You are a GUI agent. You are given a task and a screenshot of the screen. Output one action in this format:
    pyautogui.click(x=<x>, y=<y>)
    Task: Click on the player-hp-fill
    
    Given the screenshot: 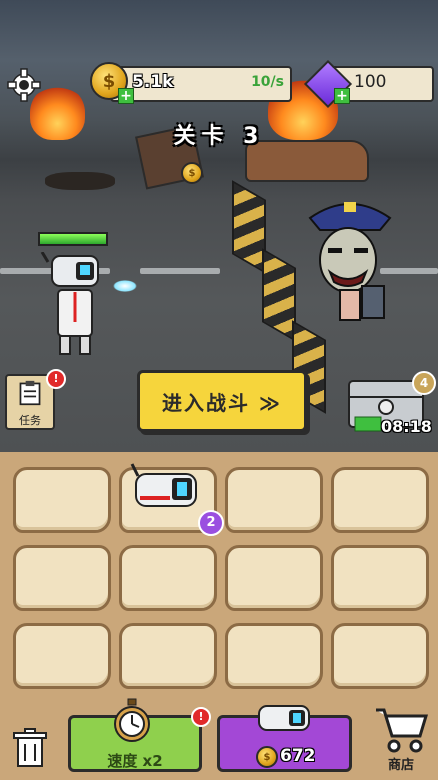 What is the action you would take?
    pyautogui.click(x=73, y=239)
    